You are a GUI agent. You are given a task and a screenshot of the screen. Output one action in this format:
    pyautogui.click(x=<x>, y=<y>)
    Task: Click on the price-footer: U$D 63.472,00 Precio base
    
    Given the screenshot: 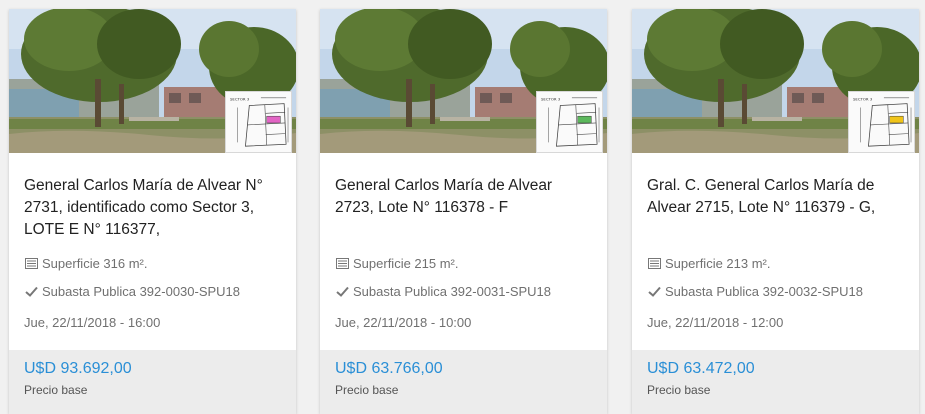 What is the action you would take?
    pyautogui.click(x=775, y=382)
    